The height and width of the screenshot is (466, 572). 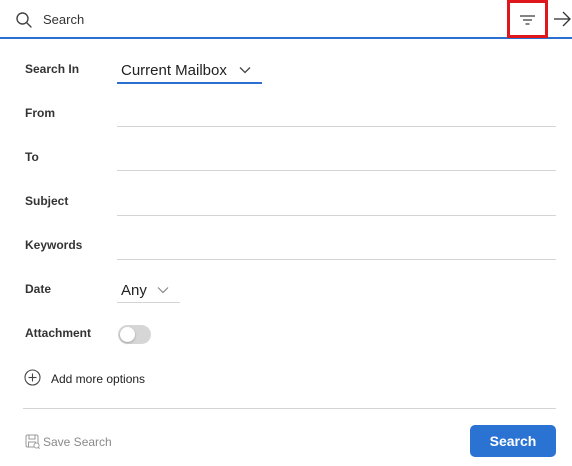 I want to click on divider, so click(x=289, y=408).